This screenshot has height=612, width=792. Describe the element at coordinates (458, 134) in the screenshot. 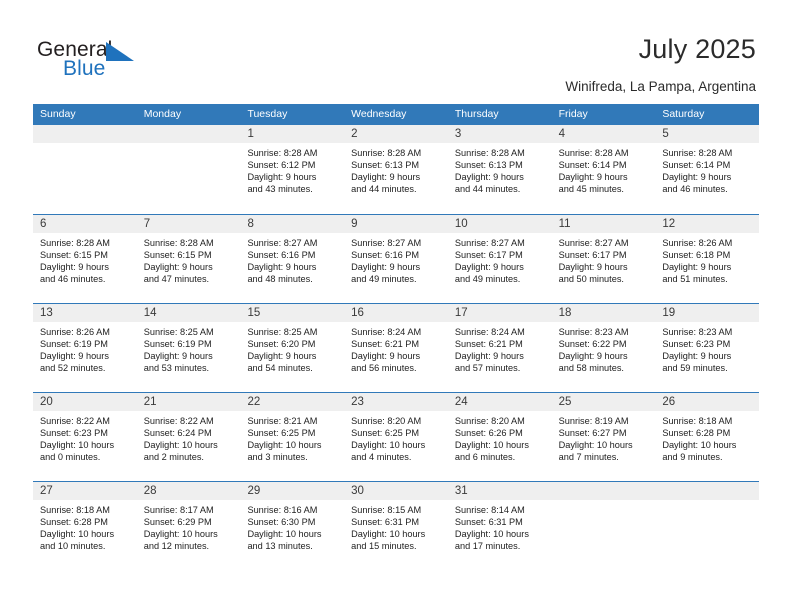

I see `day-number: 3` at that location.